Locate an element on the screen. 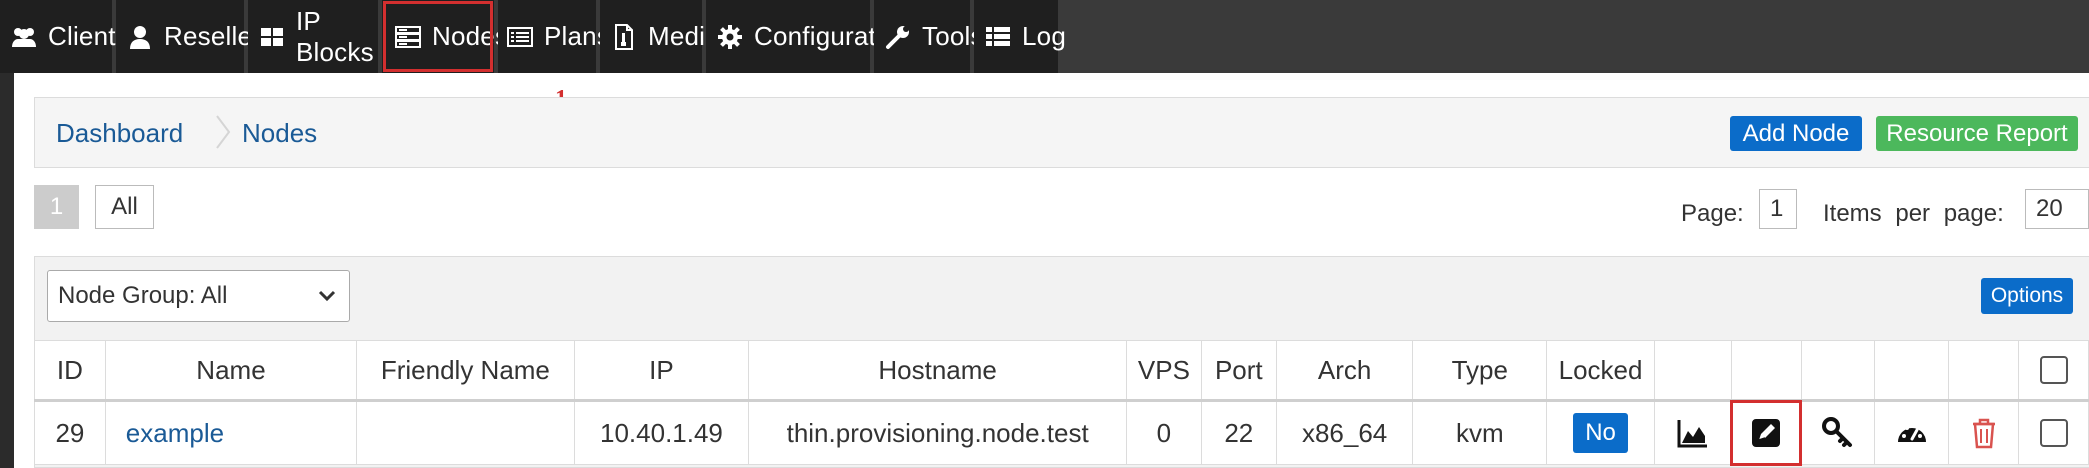 This screenshot has width=2089, height=468. key-icon is located at coordinates (1838, 433).